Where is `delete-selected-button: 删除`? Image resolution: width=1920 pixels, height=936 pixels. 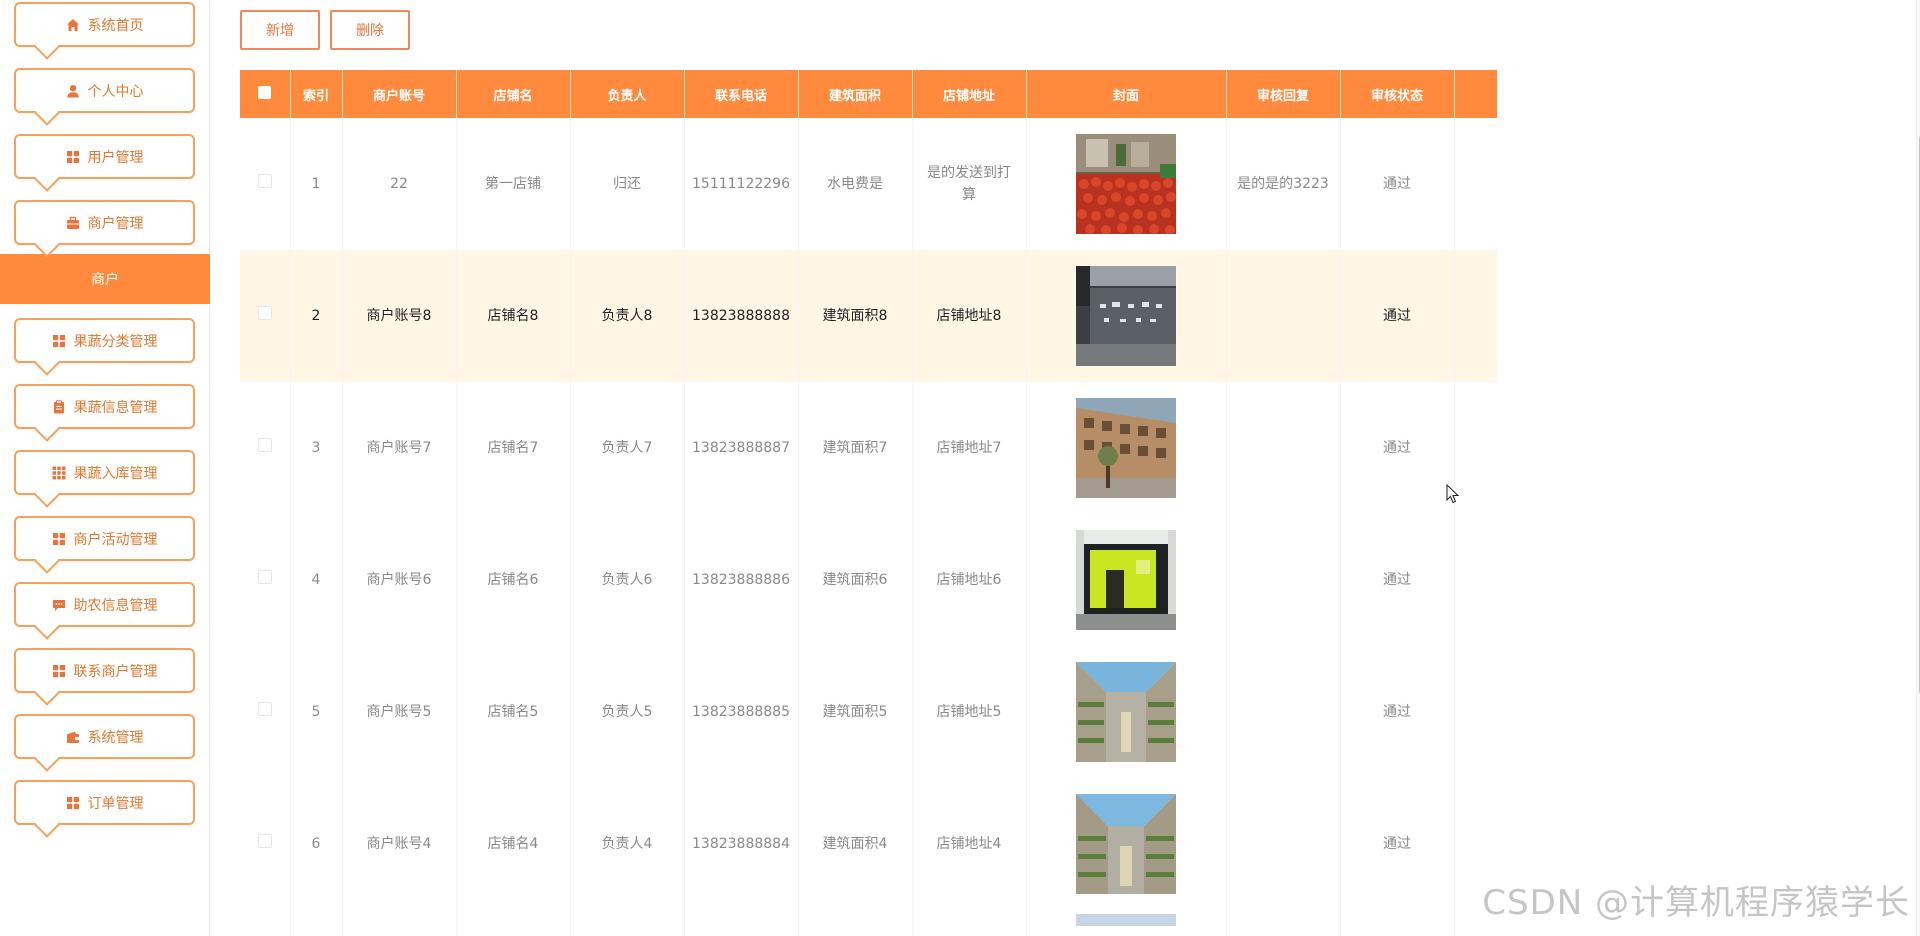
delete-selected-button: 删除 is located at coordinates (370, 30).